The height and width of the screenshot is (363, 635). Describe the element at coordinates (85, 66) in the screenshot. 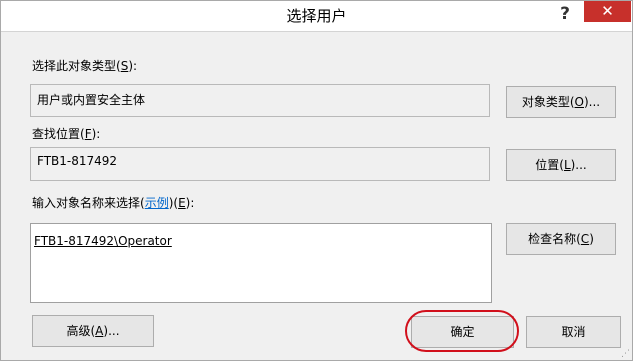

I see `object-type-label: 选择此对象类型(S):` at that location.